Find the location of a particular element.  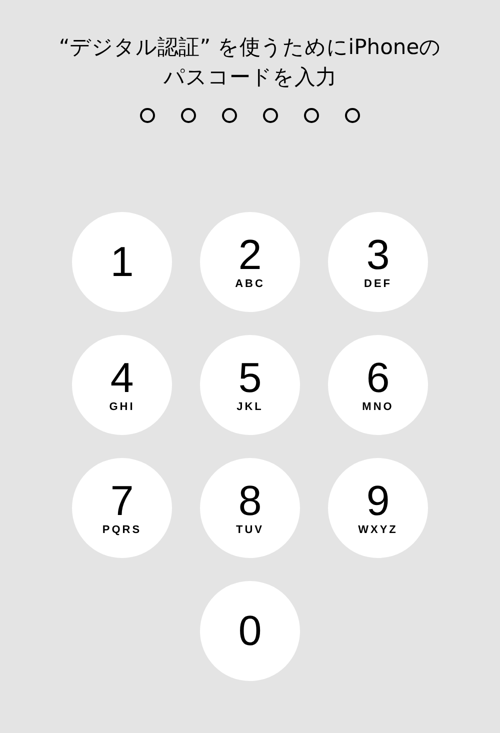

keypad-key: 6 MNO is located at coordinates (378, 385).